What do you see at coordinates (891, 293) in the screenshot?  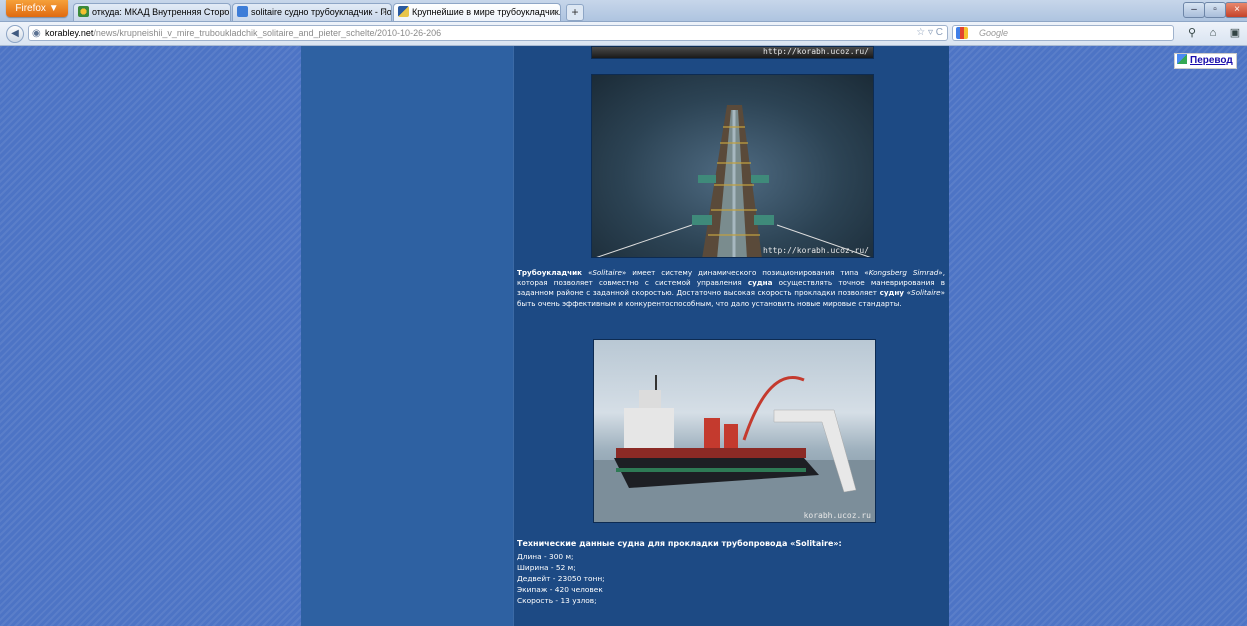 I see `bold-term: судну` at bounding box center [891, 293].